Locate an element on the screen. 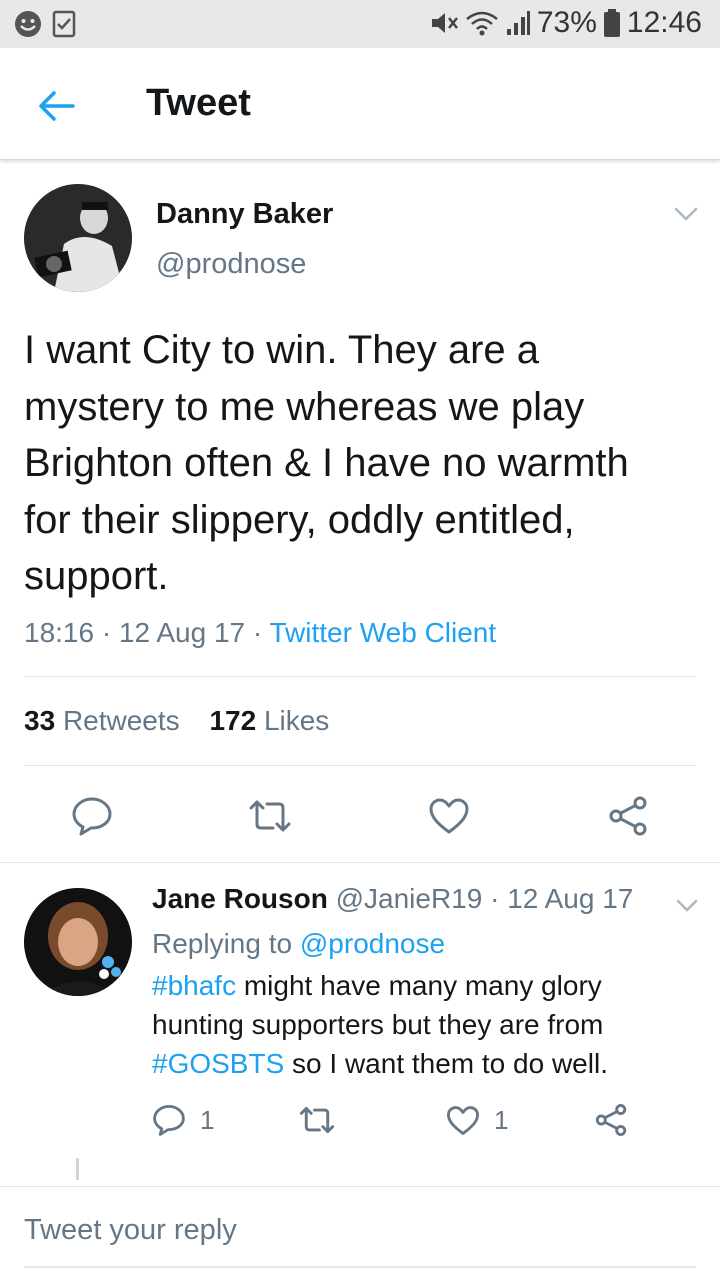 The image size is (720, 1280). reply-avatar-image is located at coordinates (78, 942).